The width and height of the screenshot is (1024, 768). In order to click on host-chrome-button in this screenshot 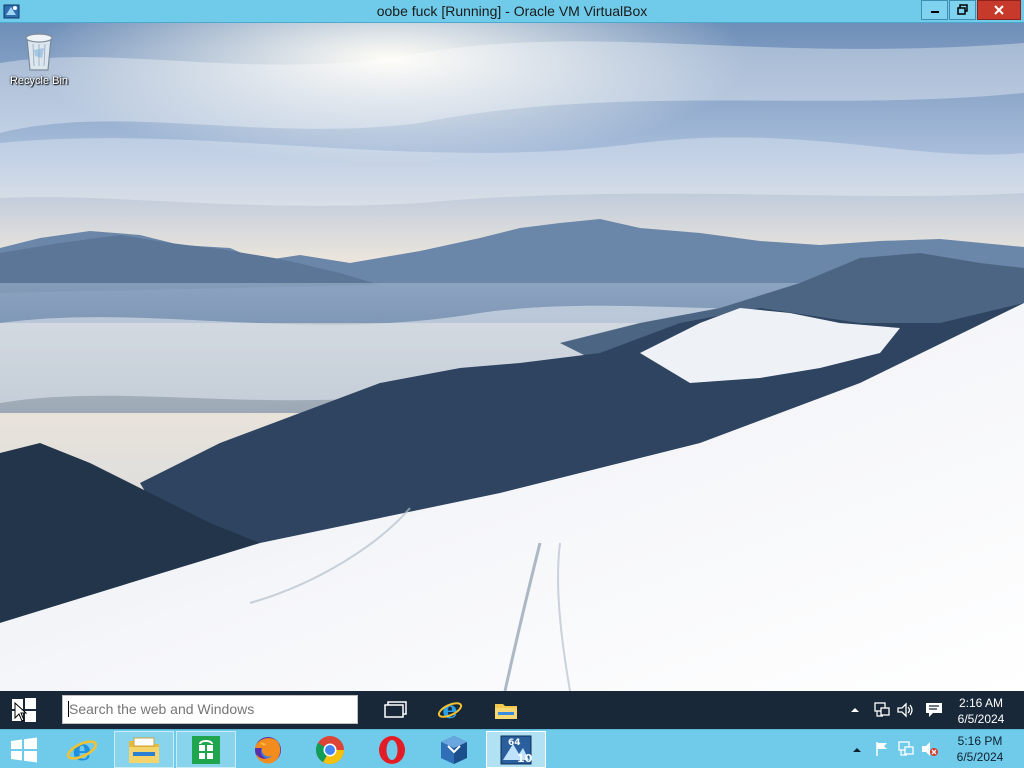, I will do `click(330, 749)`.